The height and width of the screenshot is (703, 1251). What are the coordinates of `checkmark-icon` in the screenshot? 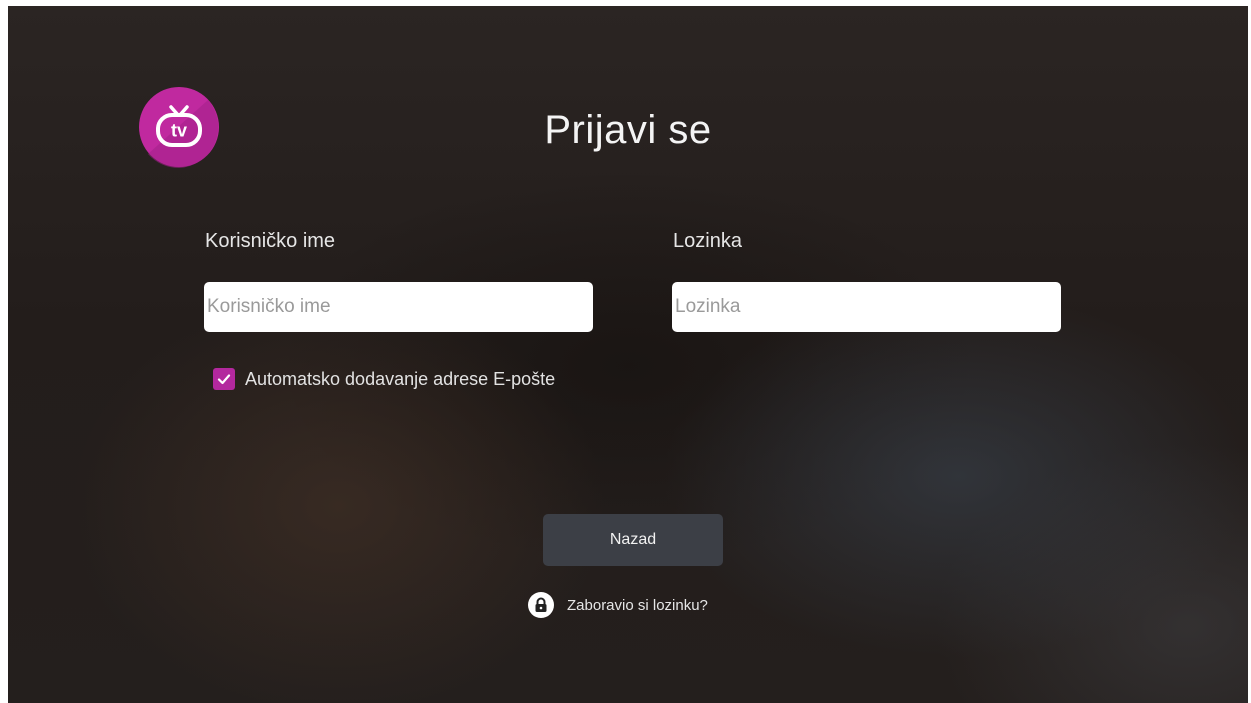 It's located at (224, 379).